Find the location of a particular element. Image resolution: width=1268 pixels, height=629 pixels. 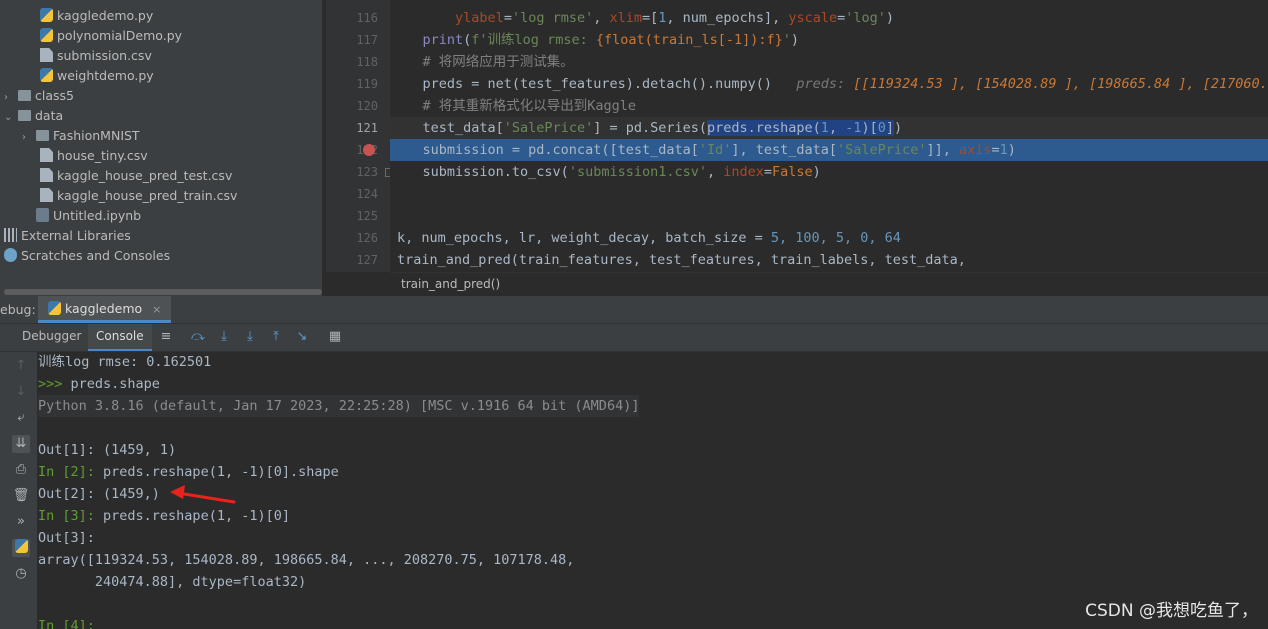

code-line-118: # 将网络应用于测试集。 is located at coordinates (482, 62).